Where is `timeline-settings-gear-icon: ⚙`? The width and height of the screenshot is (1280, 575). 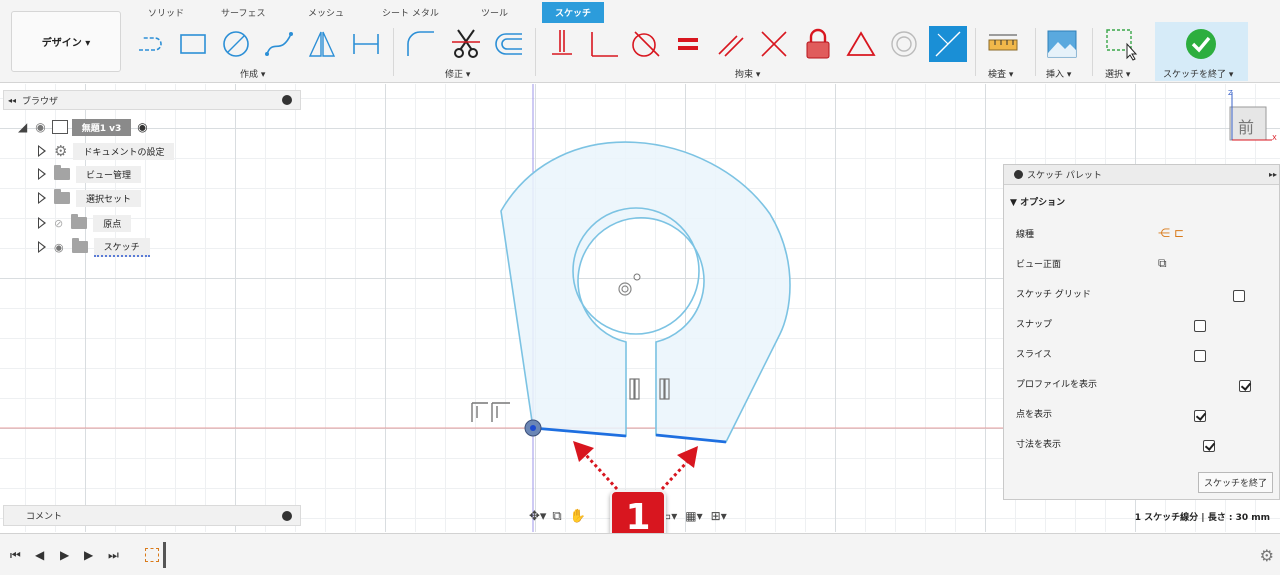
timeline-settings-gear-icon: ⚙ is located at coordinates (1267, 555).